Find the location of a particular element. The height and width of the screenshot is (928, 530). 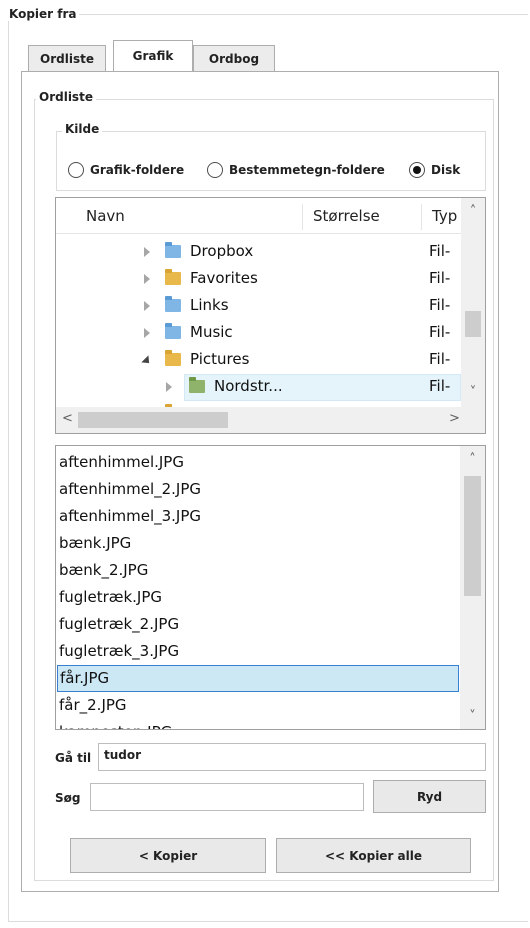

copy-button: < Kopier is located at coordinates (168, 855).